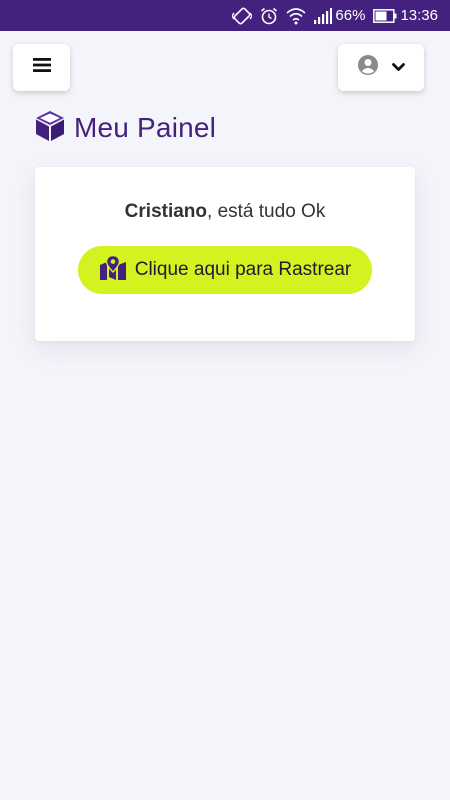 This screenshot has width=450, height=800. Describe the element at coordinates (266, 211) in the screenshot. I see `status-text: , está tudo Ok` at that location.